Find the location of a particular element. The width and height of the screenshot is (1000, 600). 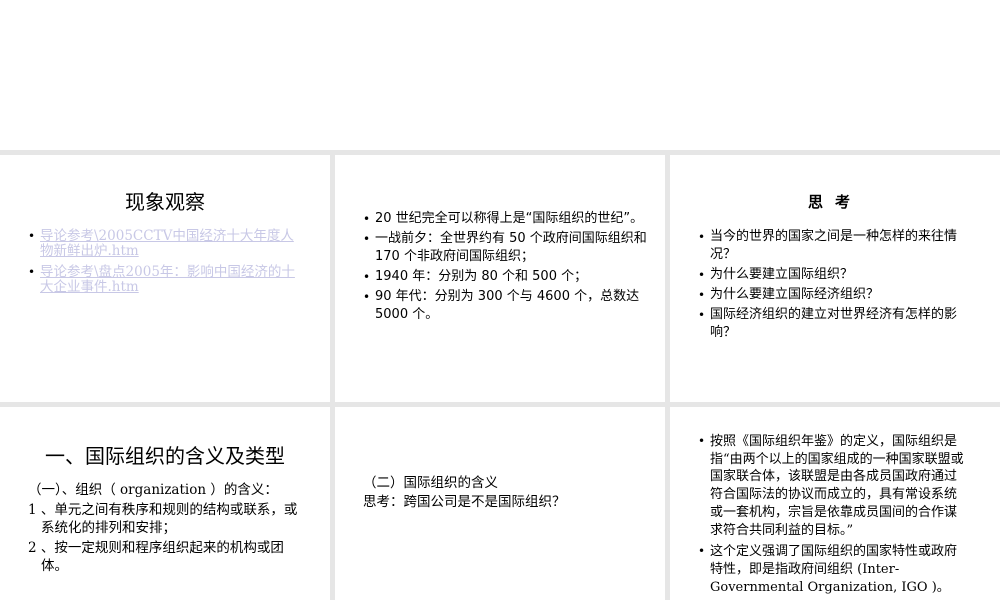

slide-title: 一、国际组织的含义及类型 is located at coordinates (165, 456).